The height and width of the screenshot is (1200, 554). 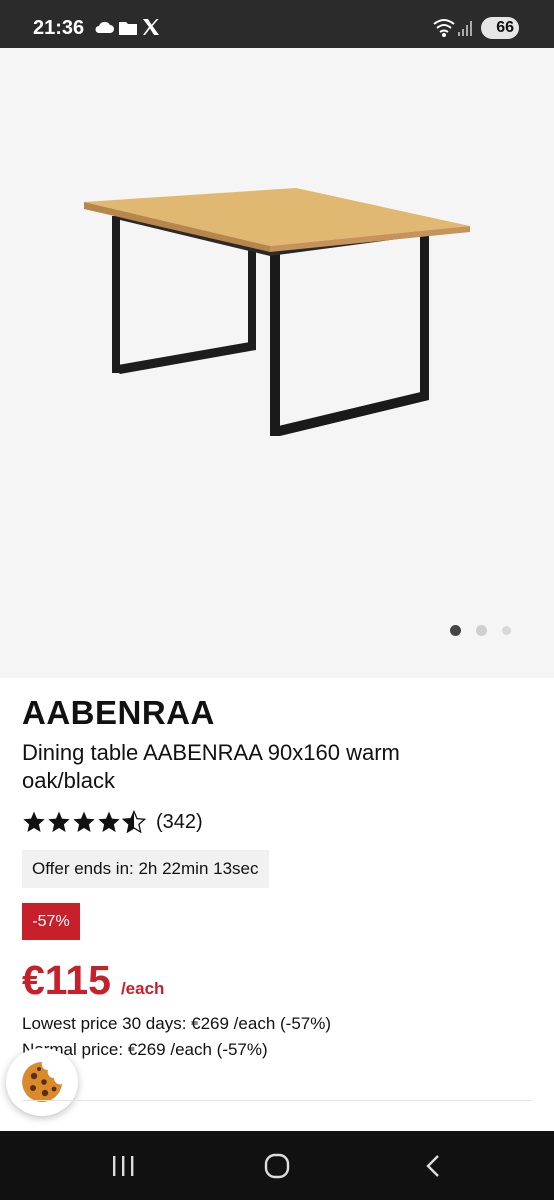 I want to click on system-navigation-bar, so click(x=277, y=1165).